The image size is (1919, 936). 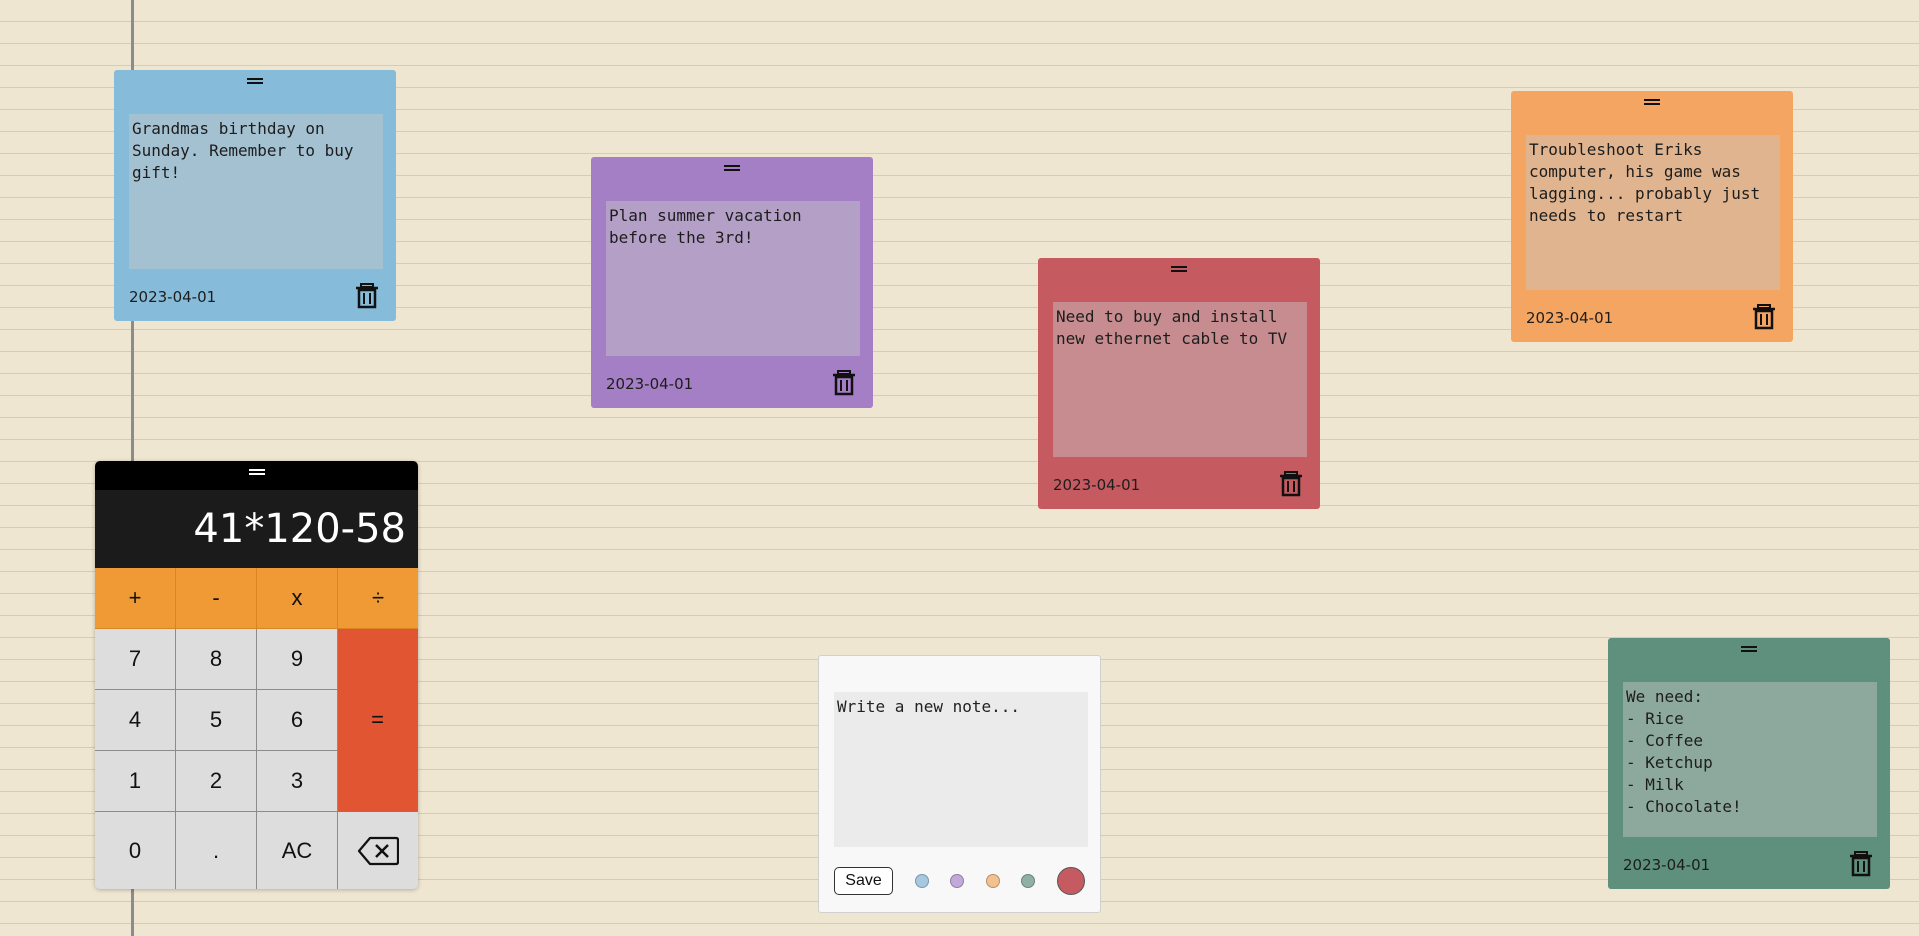 I want to click on calc-4-button: 4, so click(x=135, y=720).